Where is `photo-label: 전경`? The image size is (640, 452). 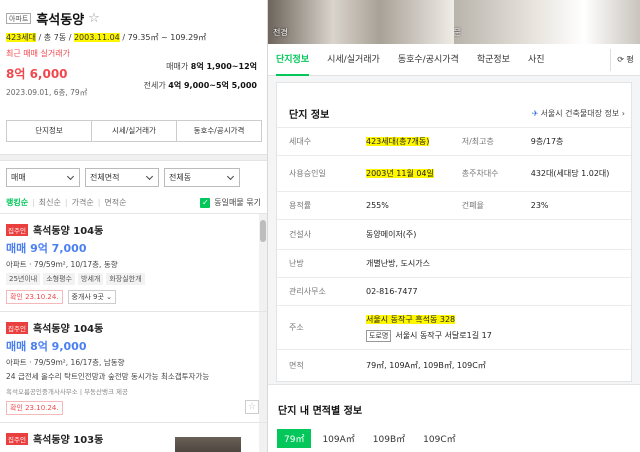 photo-label: 전경 is located at coordinates (280, 32).